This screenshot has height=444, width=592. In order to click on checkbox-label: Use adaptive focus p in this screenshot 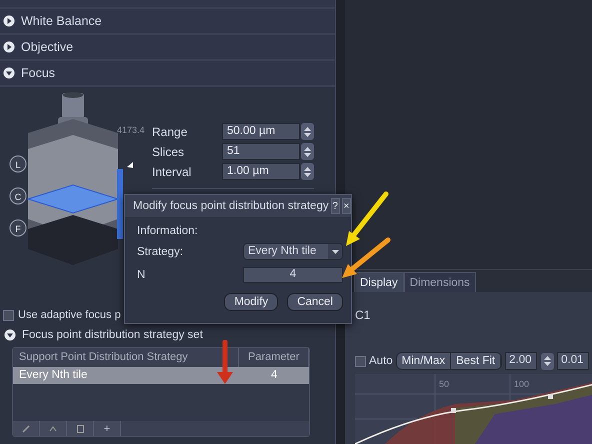, I will do `click(69, 315)`.